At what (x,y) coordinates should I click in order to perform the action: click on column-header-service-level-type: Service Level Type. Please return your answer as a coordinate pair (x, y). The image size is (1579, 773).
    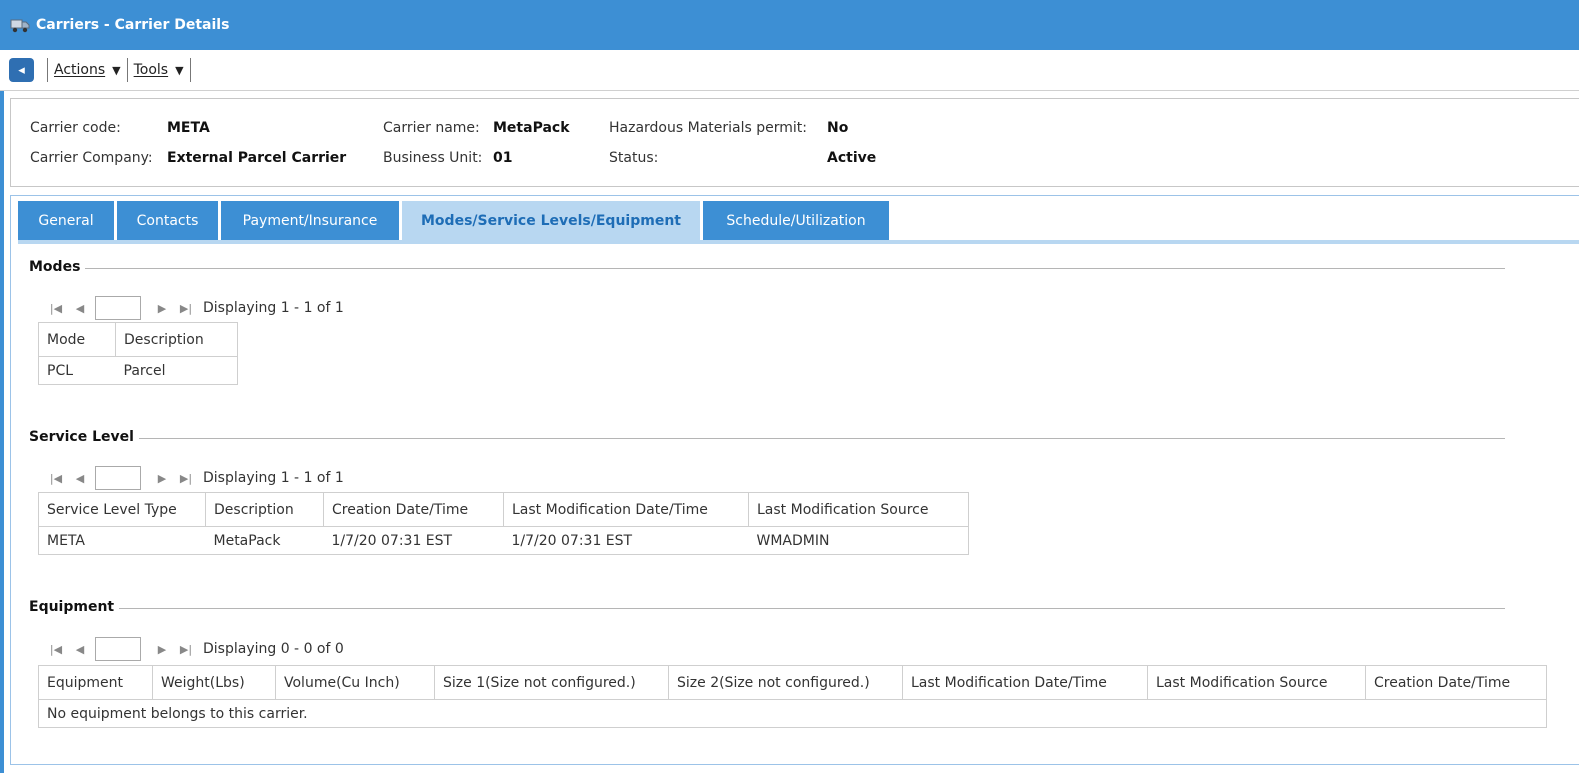
    Looking at the image, I should click on (122, 509).